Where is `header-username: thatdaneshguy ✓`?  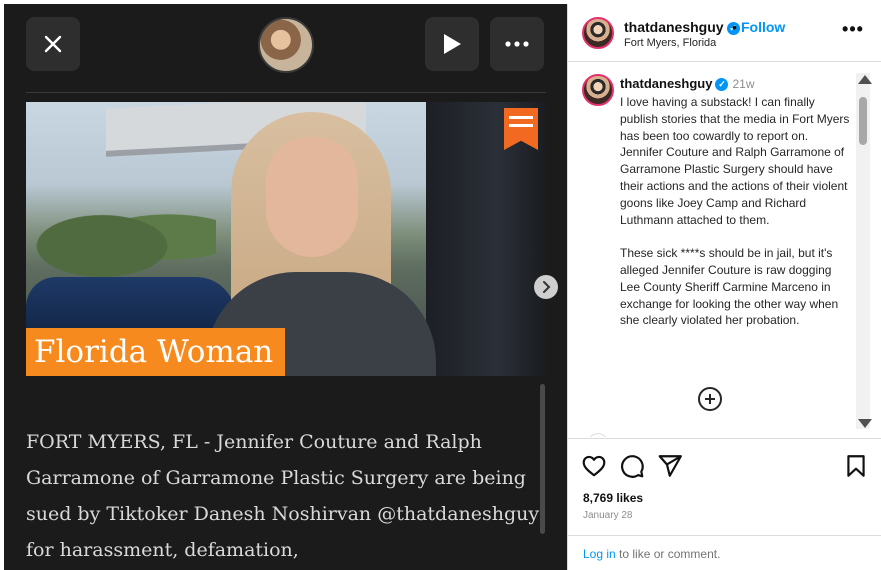 header-username: thatdaneshguy ✓ is located at coordinates (682, 27).